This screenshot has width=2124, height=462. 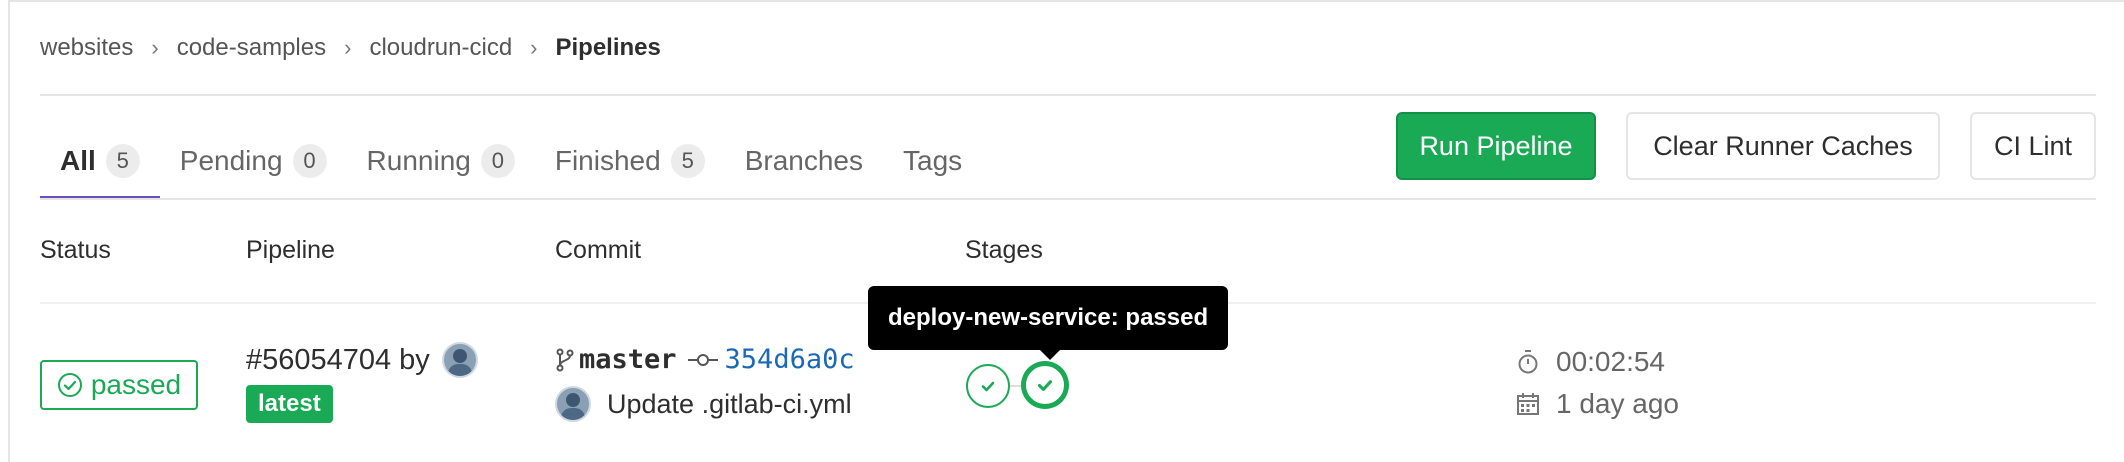 What do you see at coordinates (122, 161) in the screenshot?
I see `tab-all-count: 5` at bounding box center [122, 161].